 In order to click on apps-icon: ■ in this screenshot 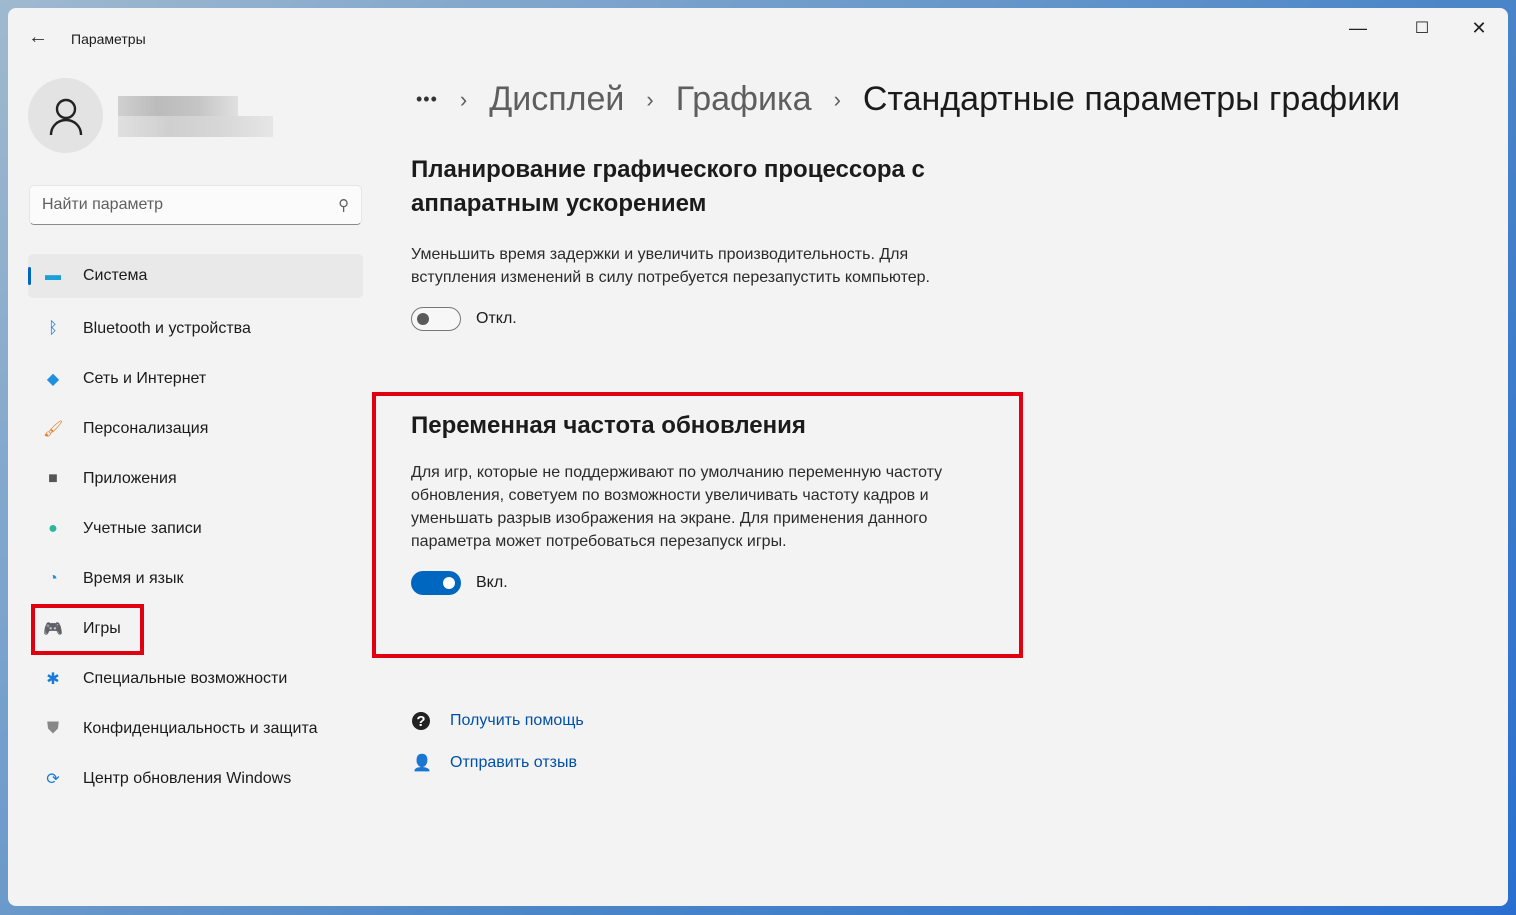, I will do `click(53, 478)`.